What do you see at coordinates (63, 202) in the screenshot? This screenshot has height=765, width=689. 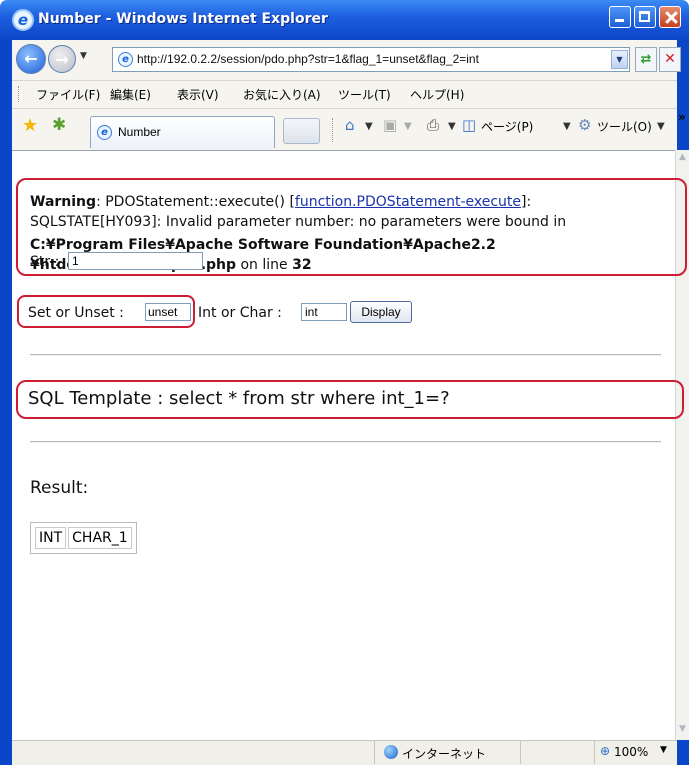 I see `warning-label: Warning` at bounding box center [63, 202].